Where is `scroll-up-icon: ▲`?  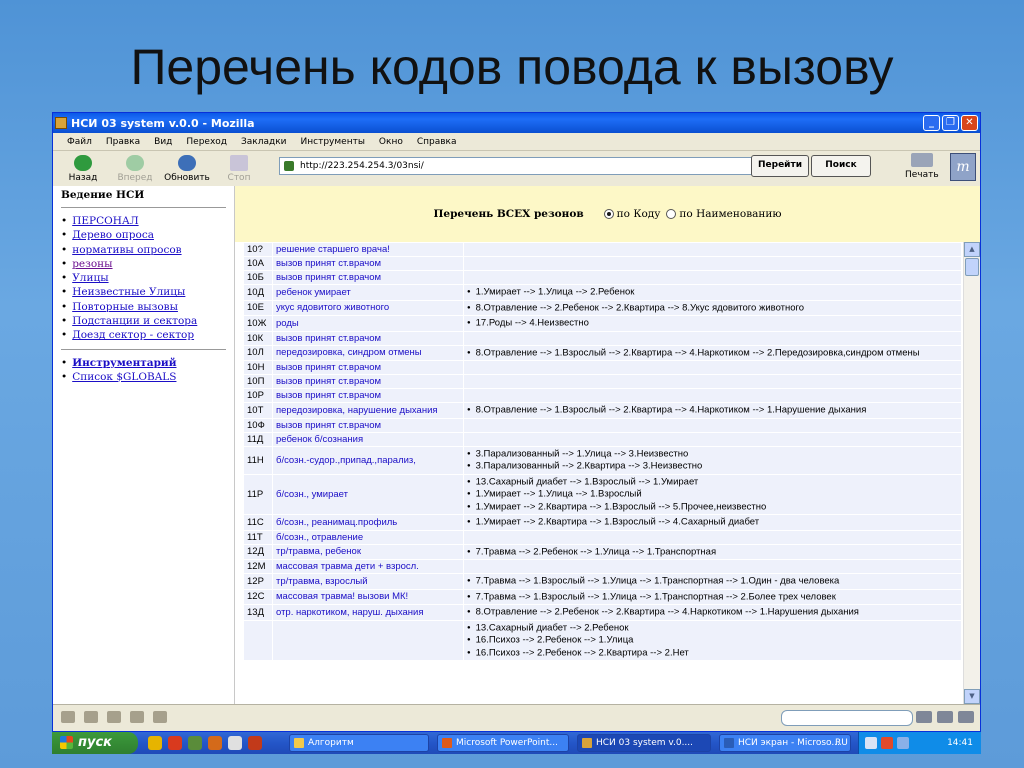
scroll-up-icon: ▲ is located at coordinates (972, 249).